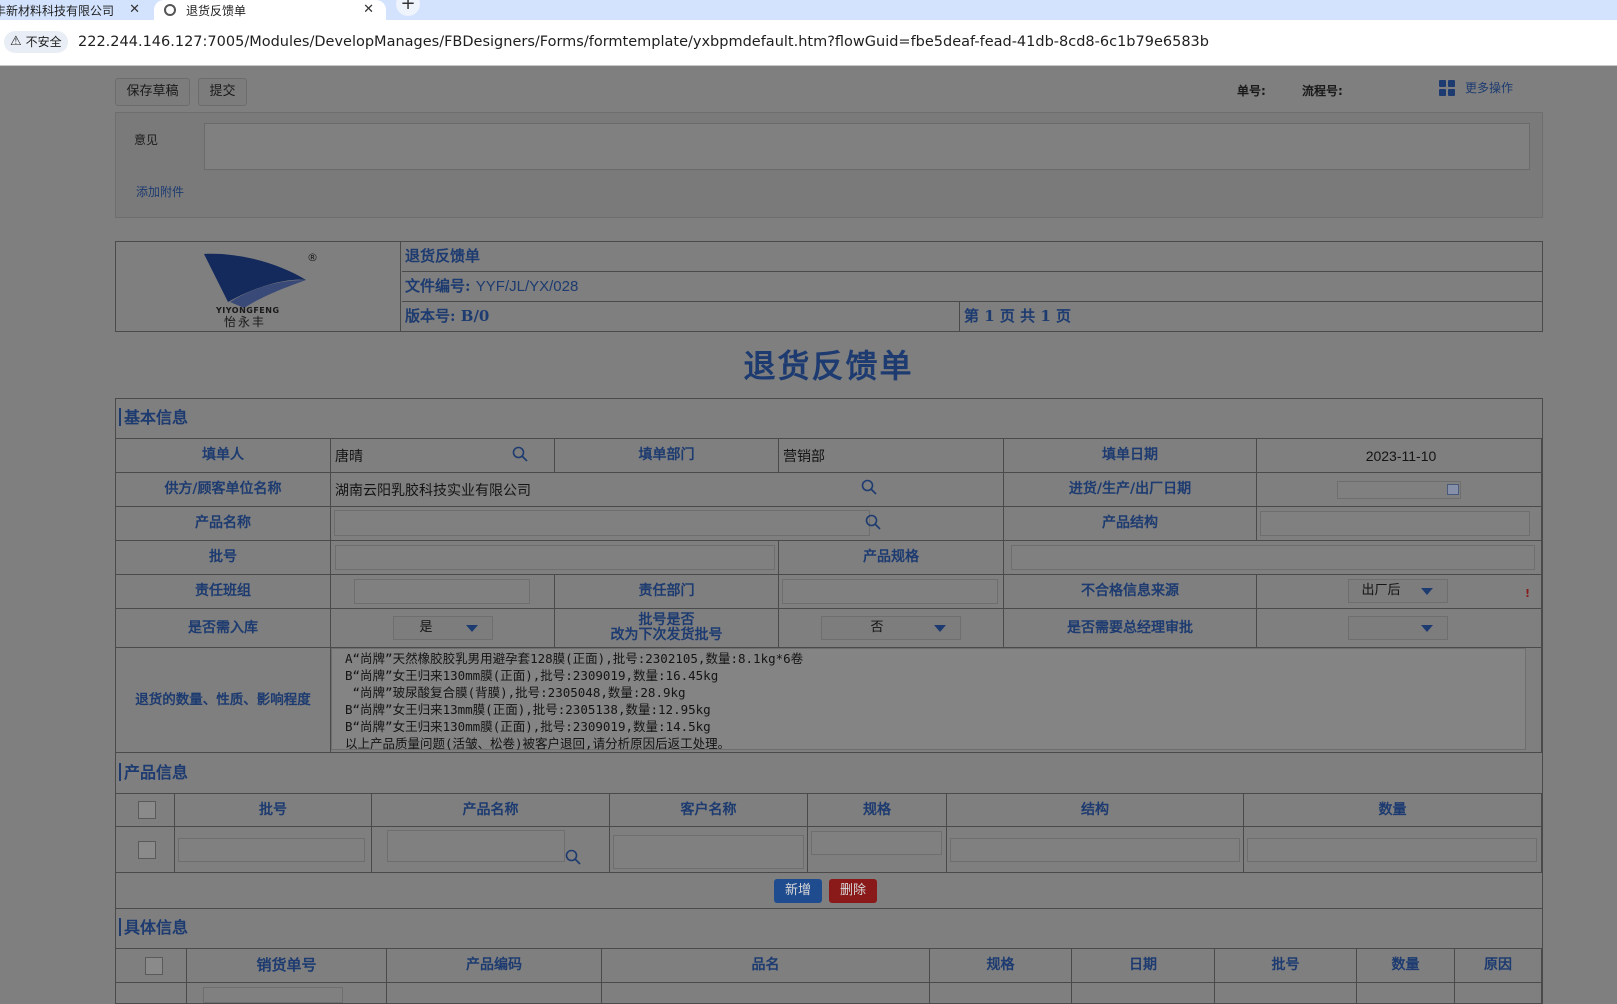 This screenshot has height=1004, width=1617. Describe the element at coordinates (876, 843) in the screenshot. I see `row-spec-input` at that location.